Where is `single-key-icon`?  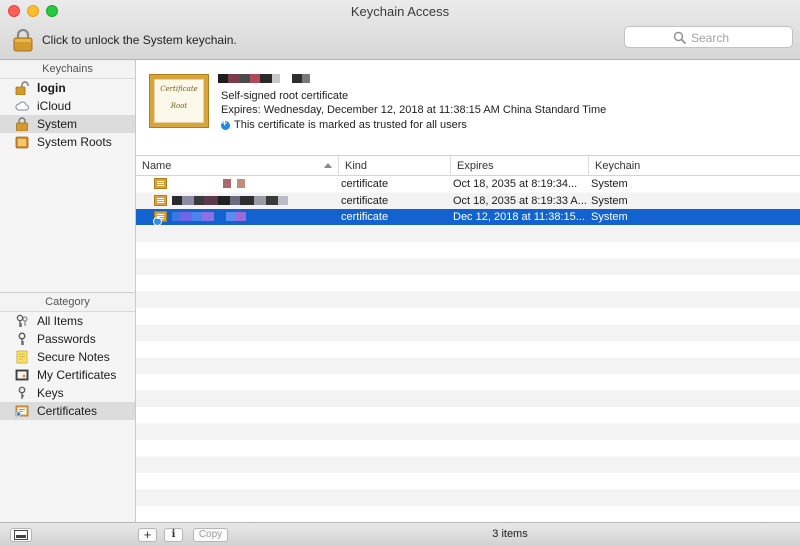 single-key-icon is located at coordinates (22, 392).